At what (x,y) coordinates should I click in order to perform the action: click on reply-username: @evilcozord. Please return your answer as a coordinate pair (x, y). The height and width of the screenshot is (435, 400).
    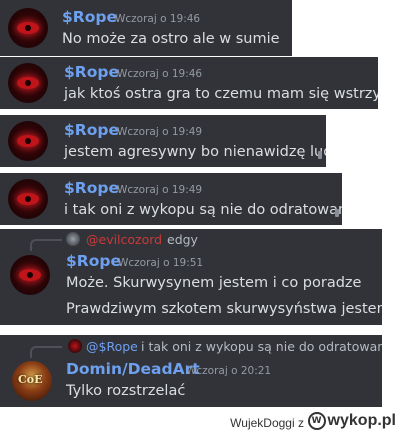
    Looking at the image, I should click on (124, 239).